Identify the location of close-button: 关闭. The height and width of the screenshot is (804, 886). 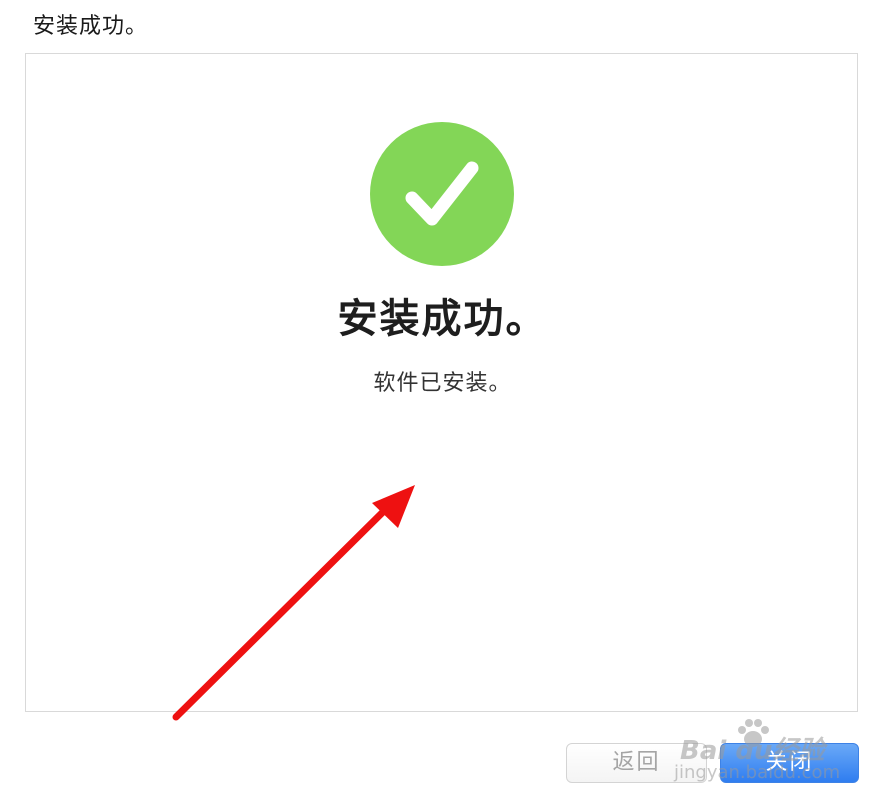
(789, 763).